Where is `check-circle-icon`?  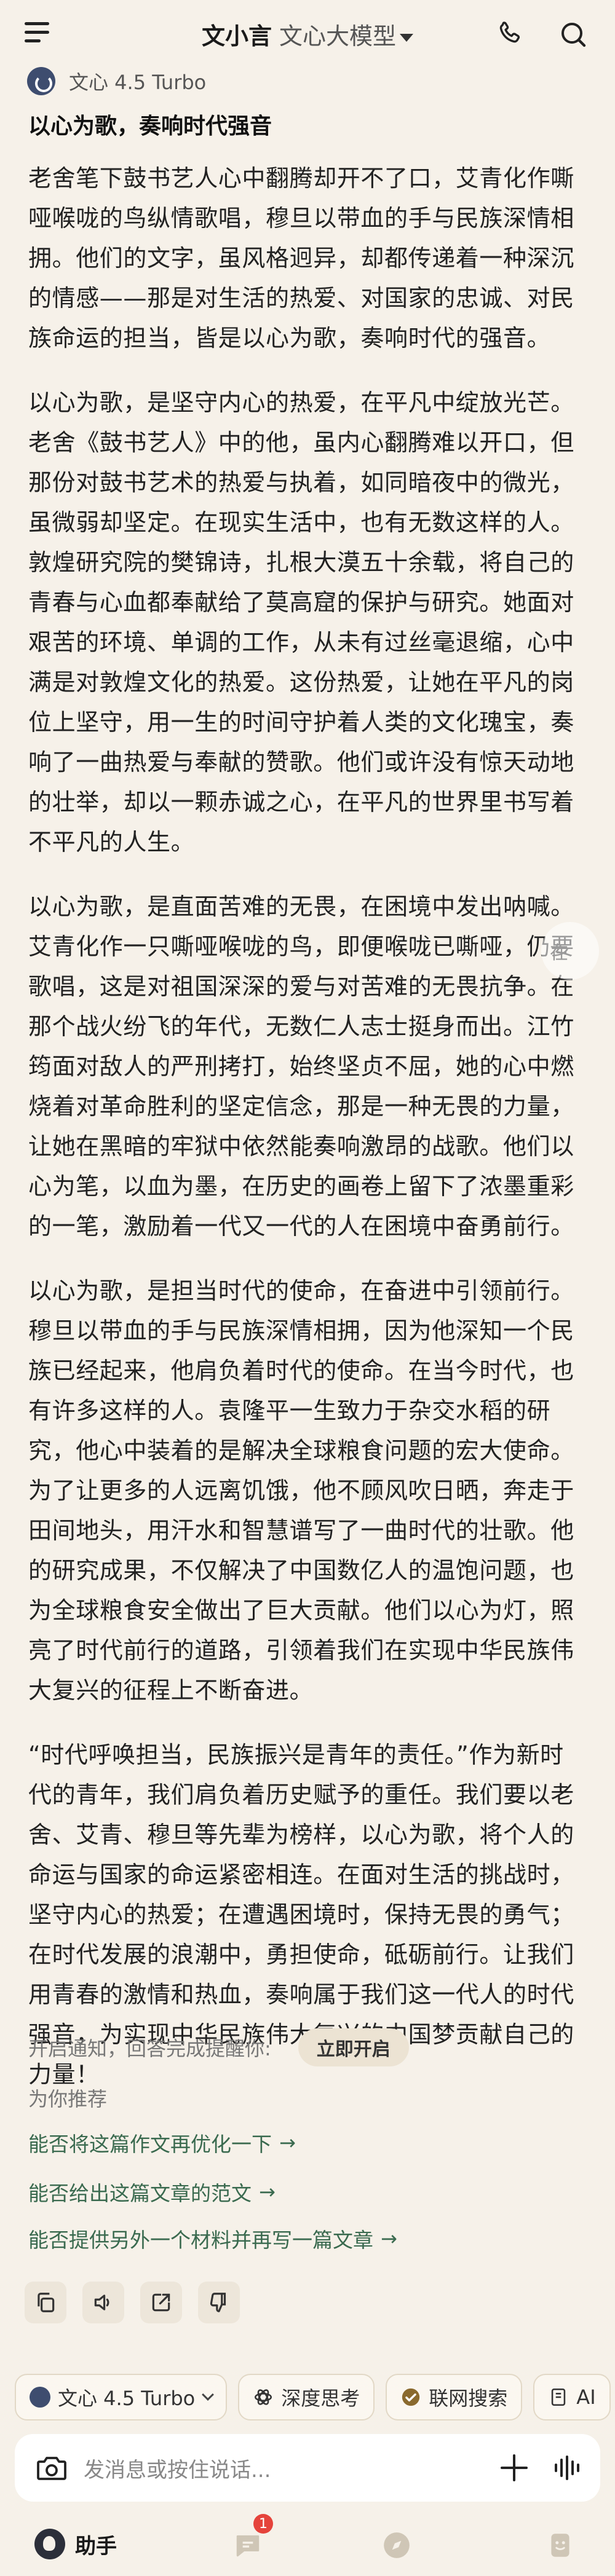 check-circle-icon is located at coordinates (411, 2397).